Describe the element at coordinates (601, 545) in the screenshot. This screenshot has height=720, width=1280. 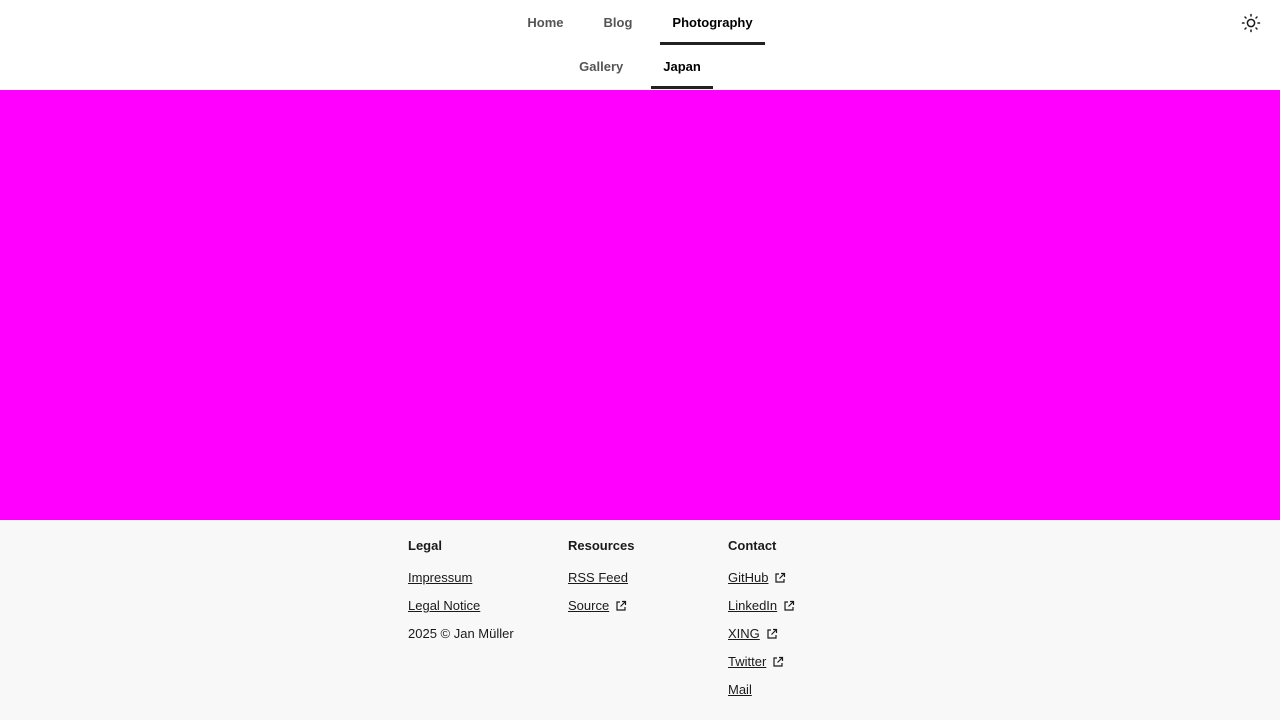
I see `footer-heading-resources: Resources` at that location.